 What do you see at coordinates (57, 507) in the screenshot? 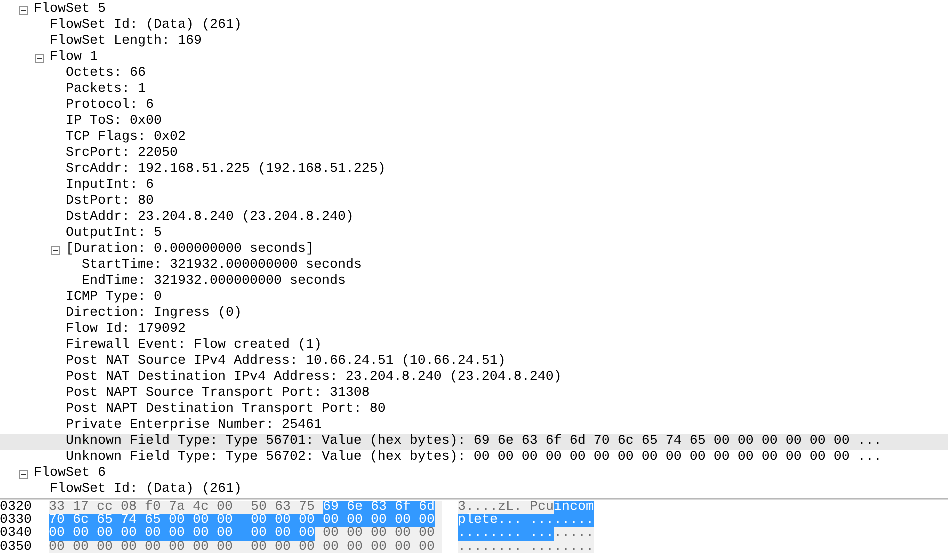
I see `hex-byte: 33` at bounding box center [57, 507].